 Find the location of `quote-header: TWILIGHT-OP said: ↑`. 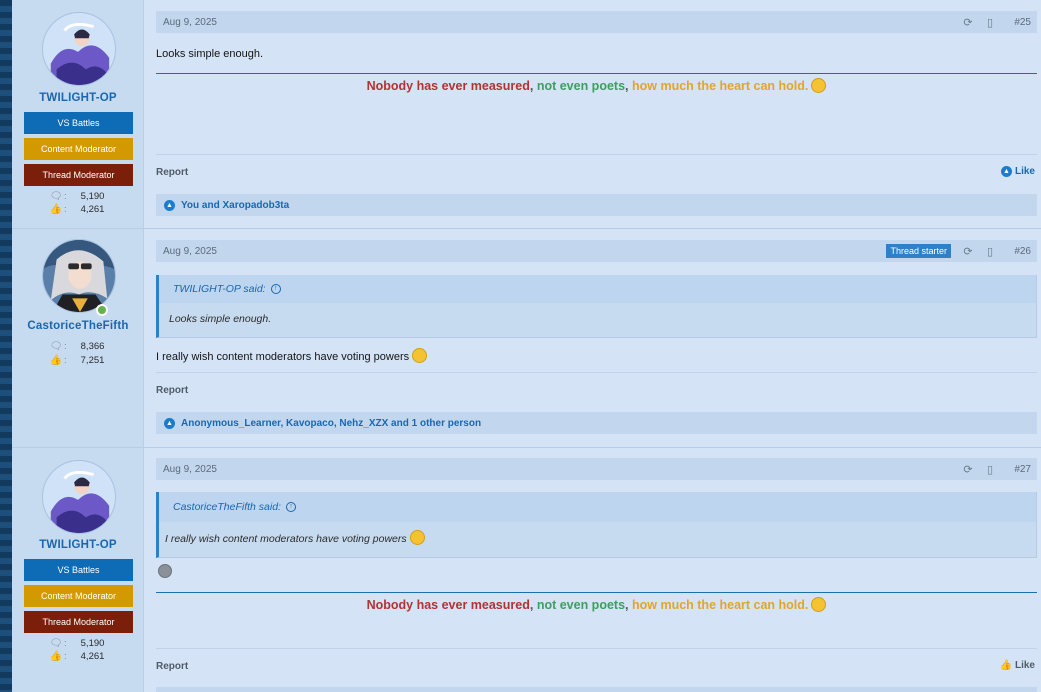

quote-header: TWILIGHT-OP said: ↑ is located at coordinates (597, 289).